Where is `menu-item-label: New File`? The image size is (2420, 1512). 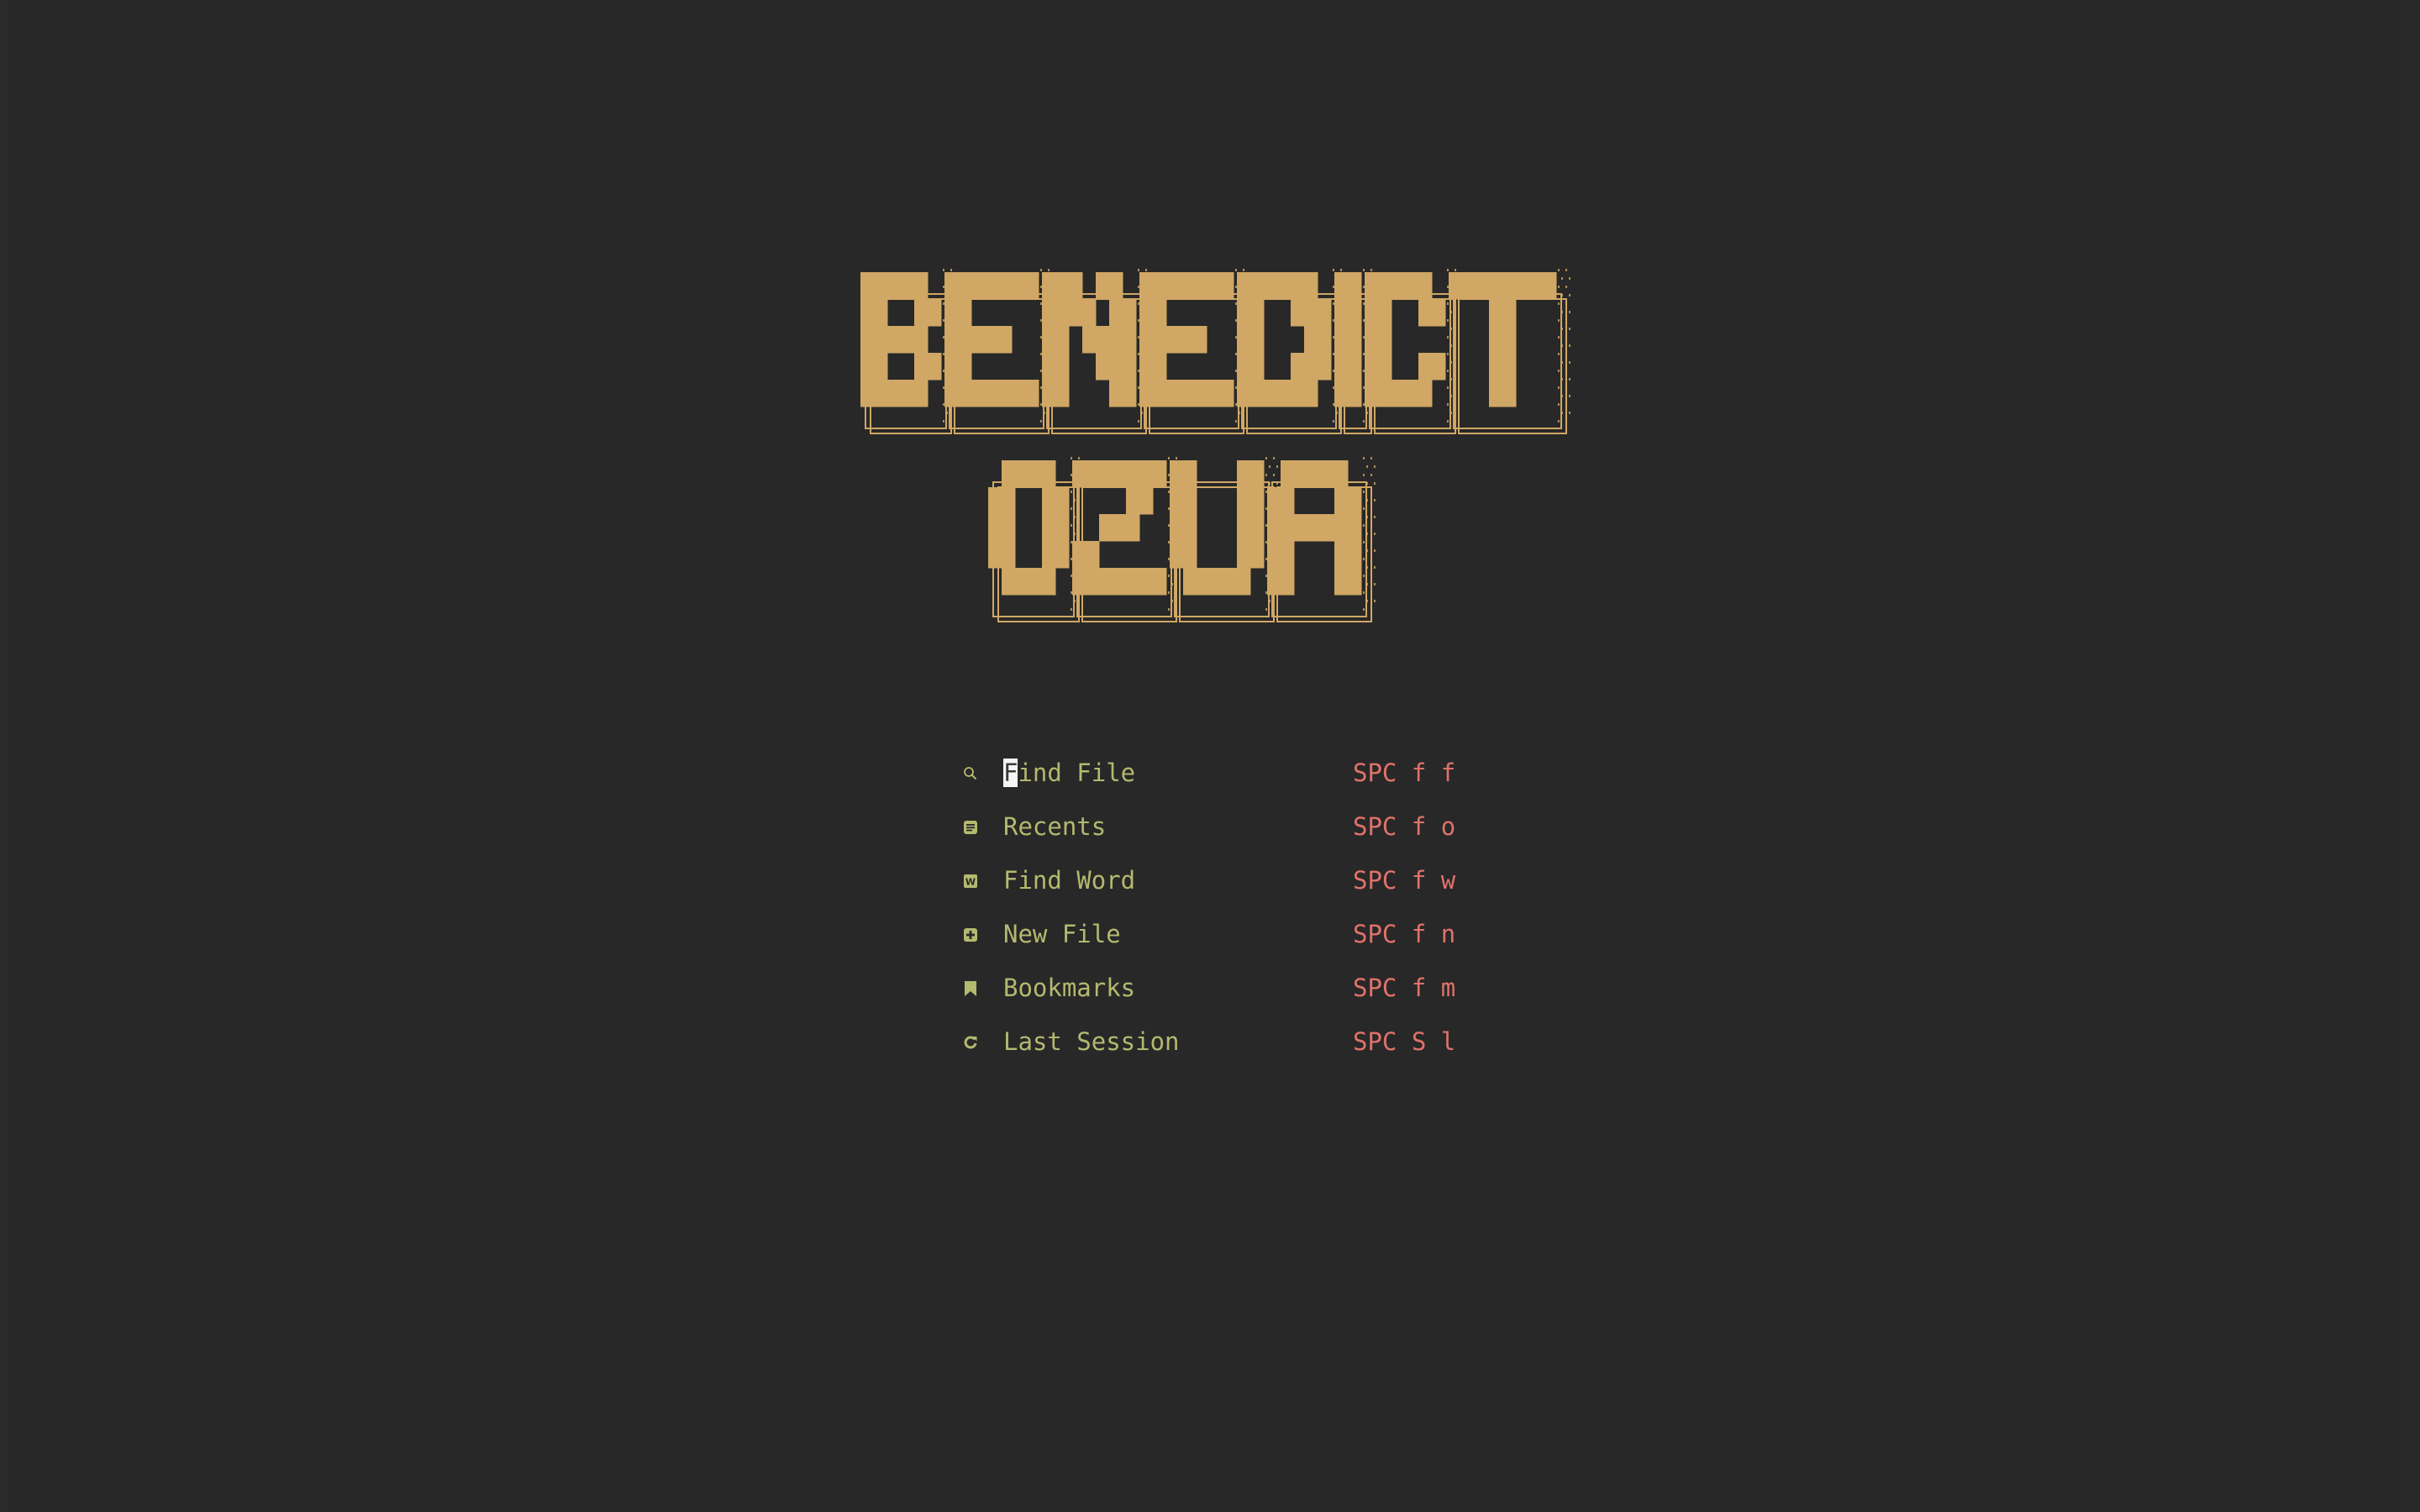 menu-item-label: New File is located at coordinates (1062, 934).